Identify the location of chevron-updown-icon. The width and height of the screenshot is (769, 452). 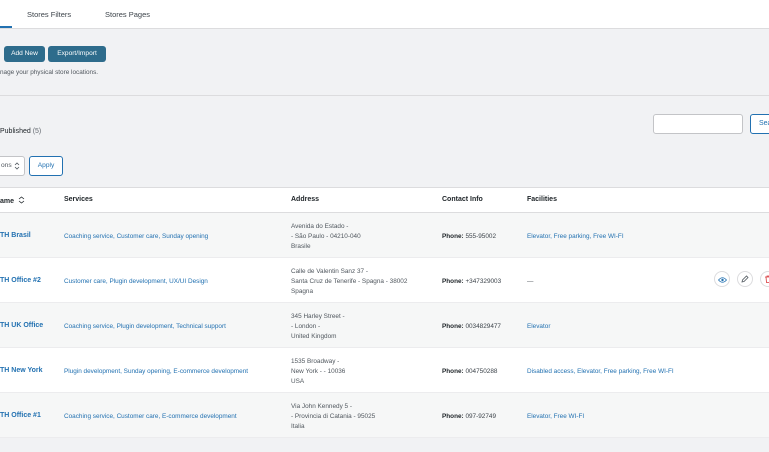
(17, 170).